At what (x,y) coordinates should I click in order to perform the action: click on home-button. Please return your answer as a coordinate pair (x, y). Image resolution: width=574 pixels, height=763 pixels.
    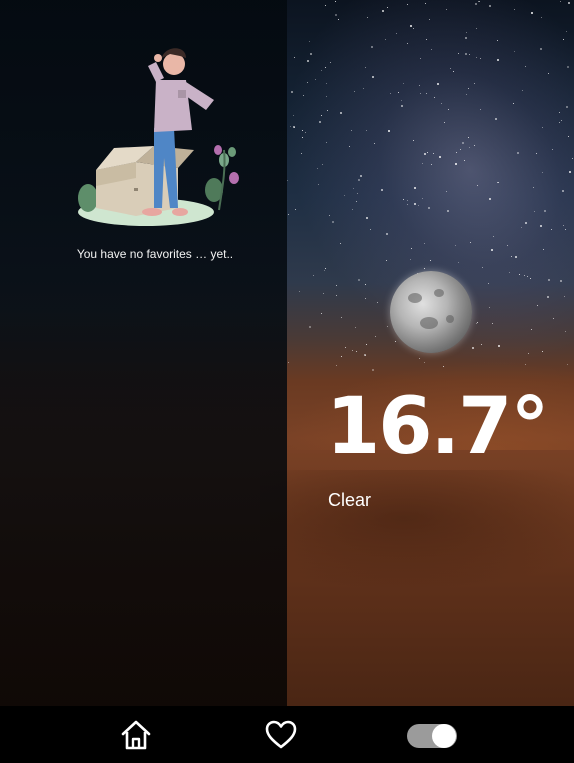
    Looking at the image, I should click on (136, 735).